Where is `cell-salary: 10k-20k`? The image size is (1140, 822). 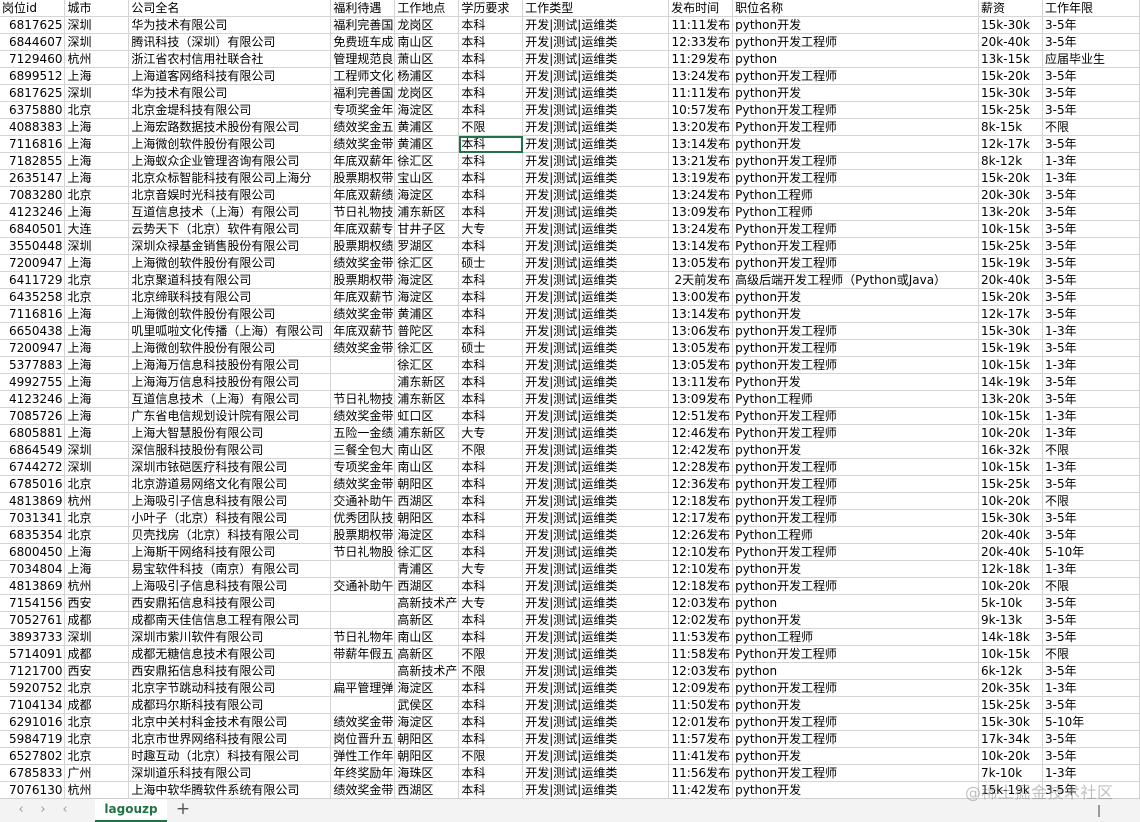 cell-salary: 10k-20k is located at coordinates (1010, 756).